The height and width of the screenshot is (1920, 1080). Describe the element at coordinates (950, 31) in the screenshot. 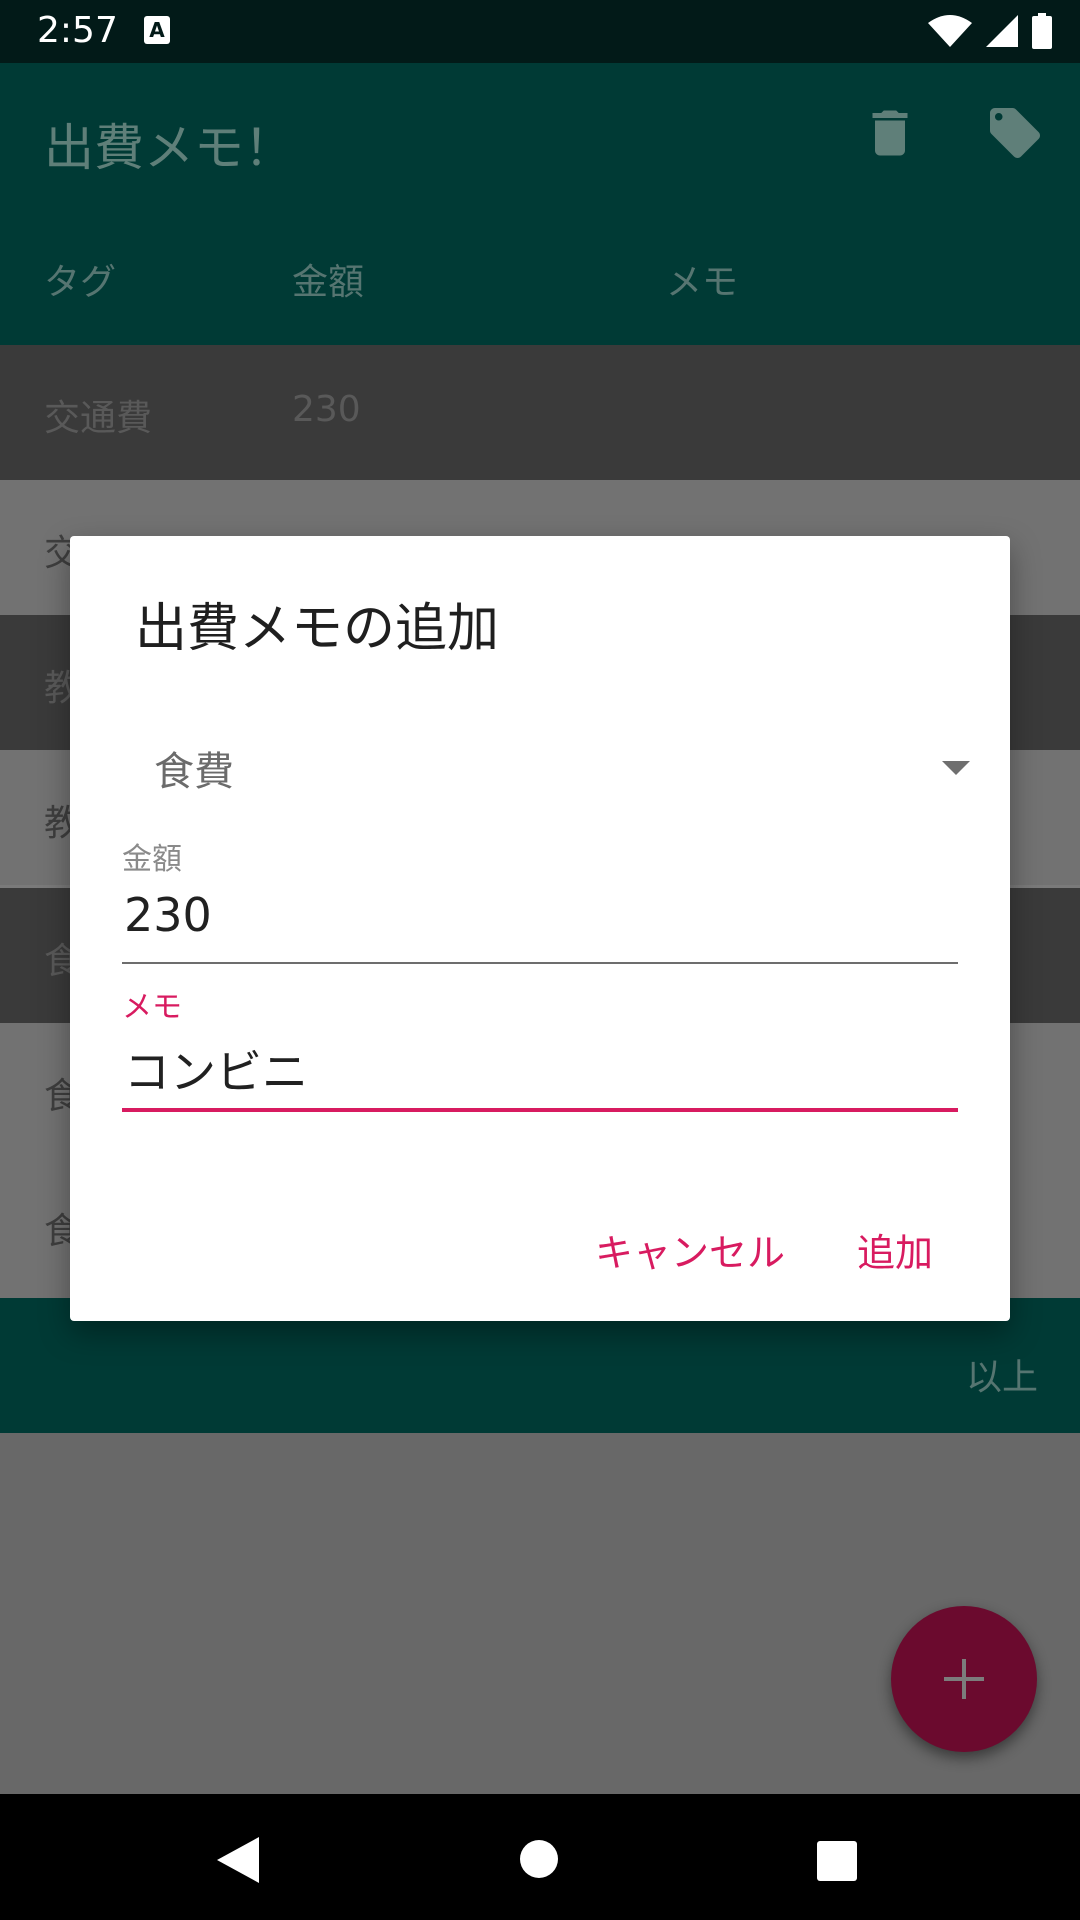

I see `wifi-icon` at that location.